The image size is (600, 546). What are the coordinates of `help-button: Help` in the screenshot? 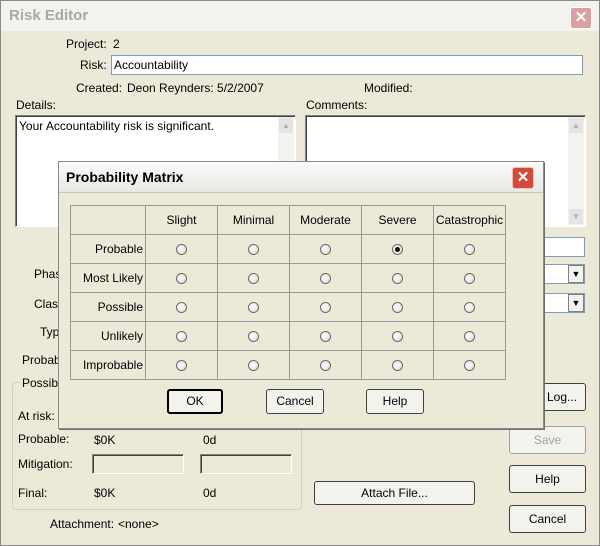 It's located at (547, 479).